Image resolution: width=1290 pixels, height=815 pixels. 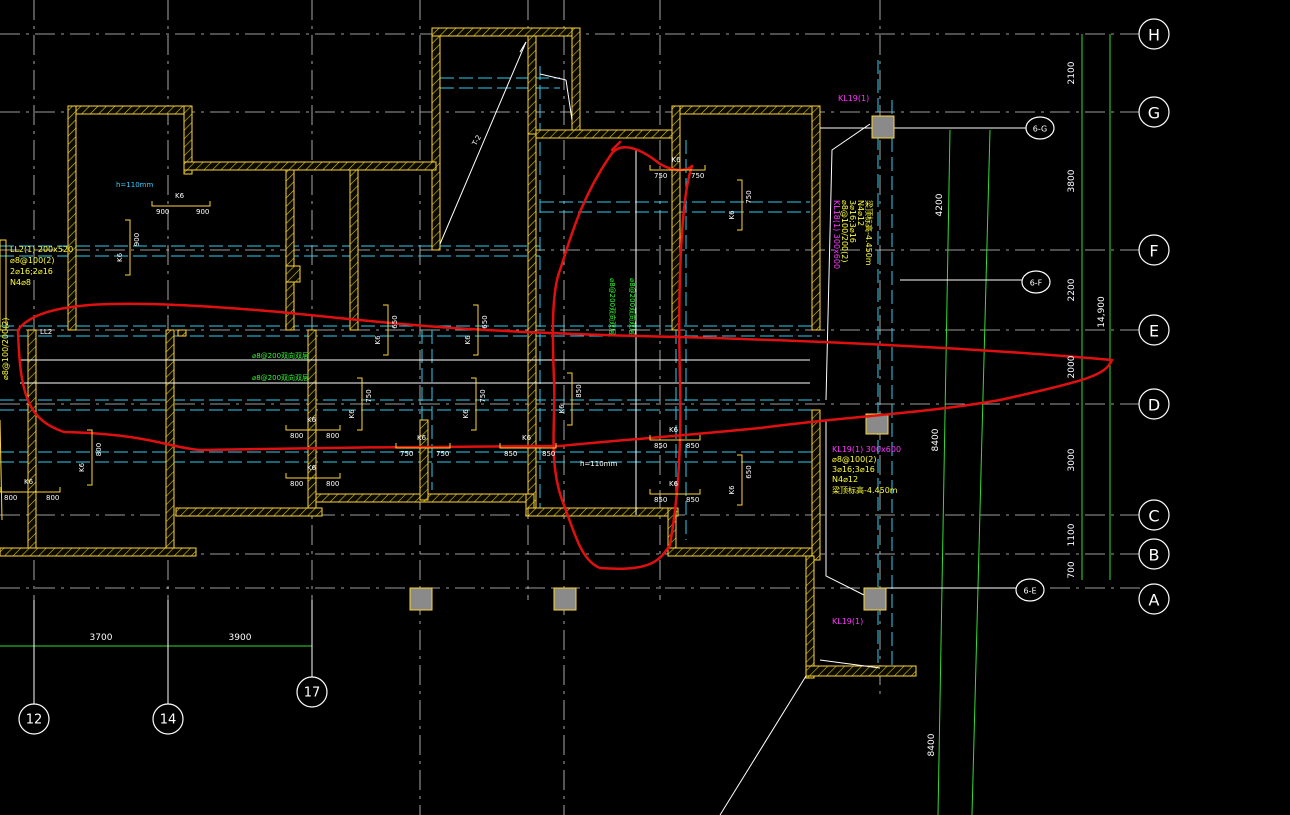 What do you see at coordinates (1072, 289) in the screenshot?
I see `dim-2200: 2200` at bounding box center [1072, 289].